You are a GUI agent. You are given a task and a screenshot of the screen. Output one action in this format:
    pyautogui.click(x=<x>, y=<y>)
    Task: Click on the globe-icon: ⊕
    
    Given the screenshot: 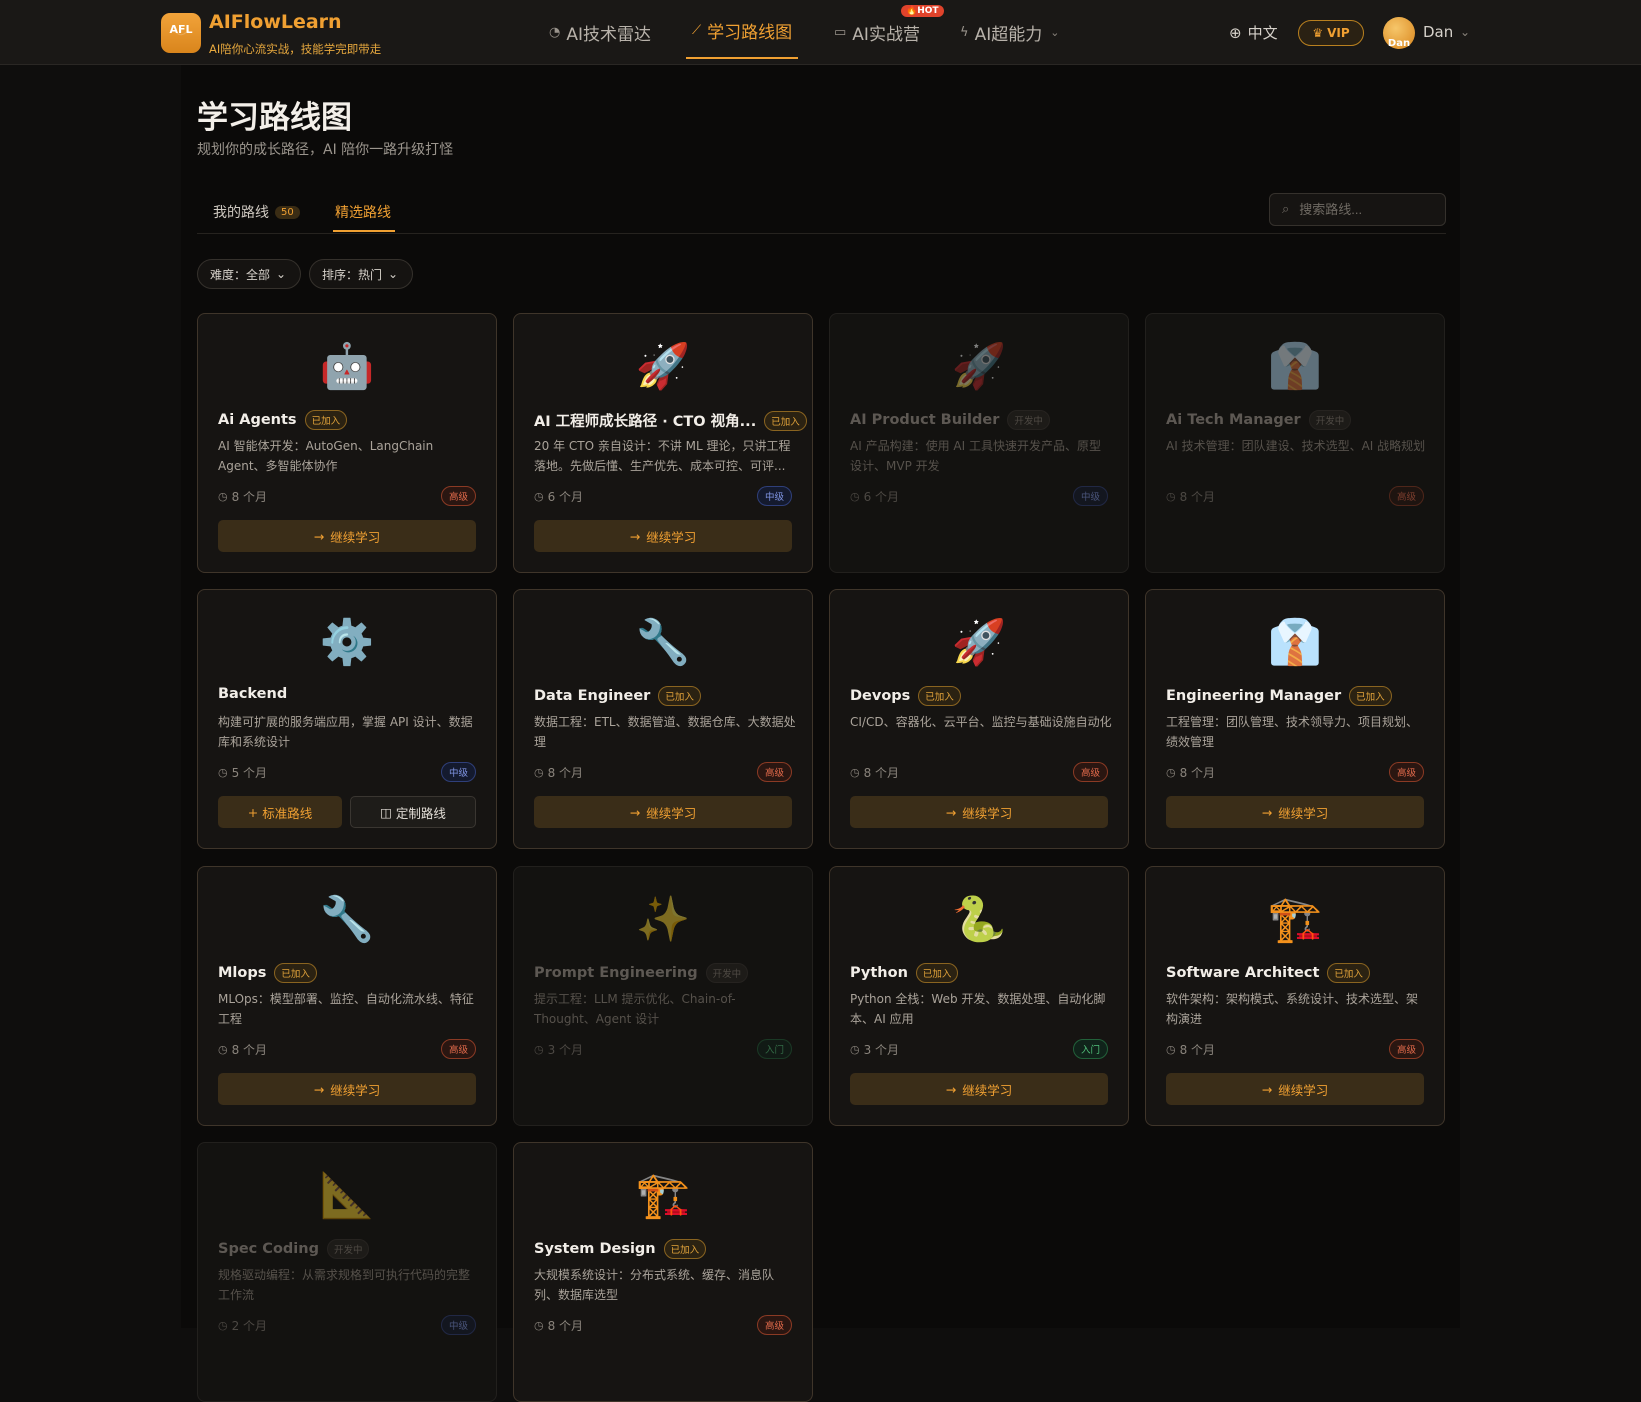 What is the action you would take?
    pyautogui.click(x=1235, y=32)
    